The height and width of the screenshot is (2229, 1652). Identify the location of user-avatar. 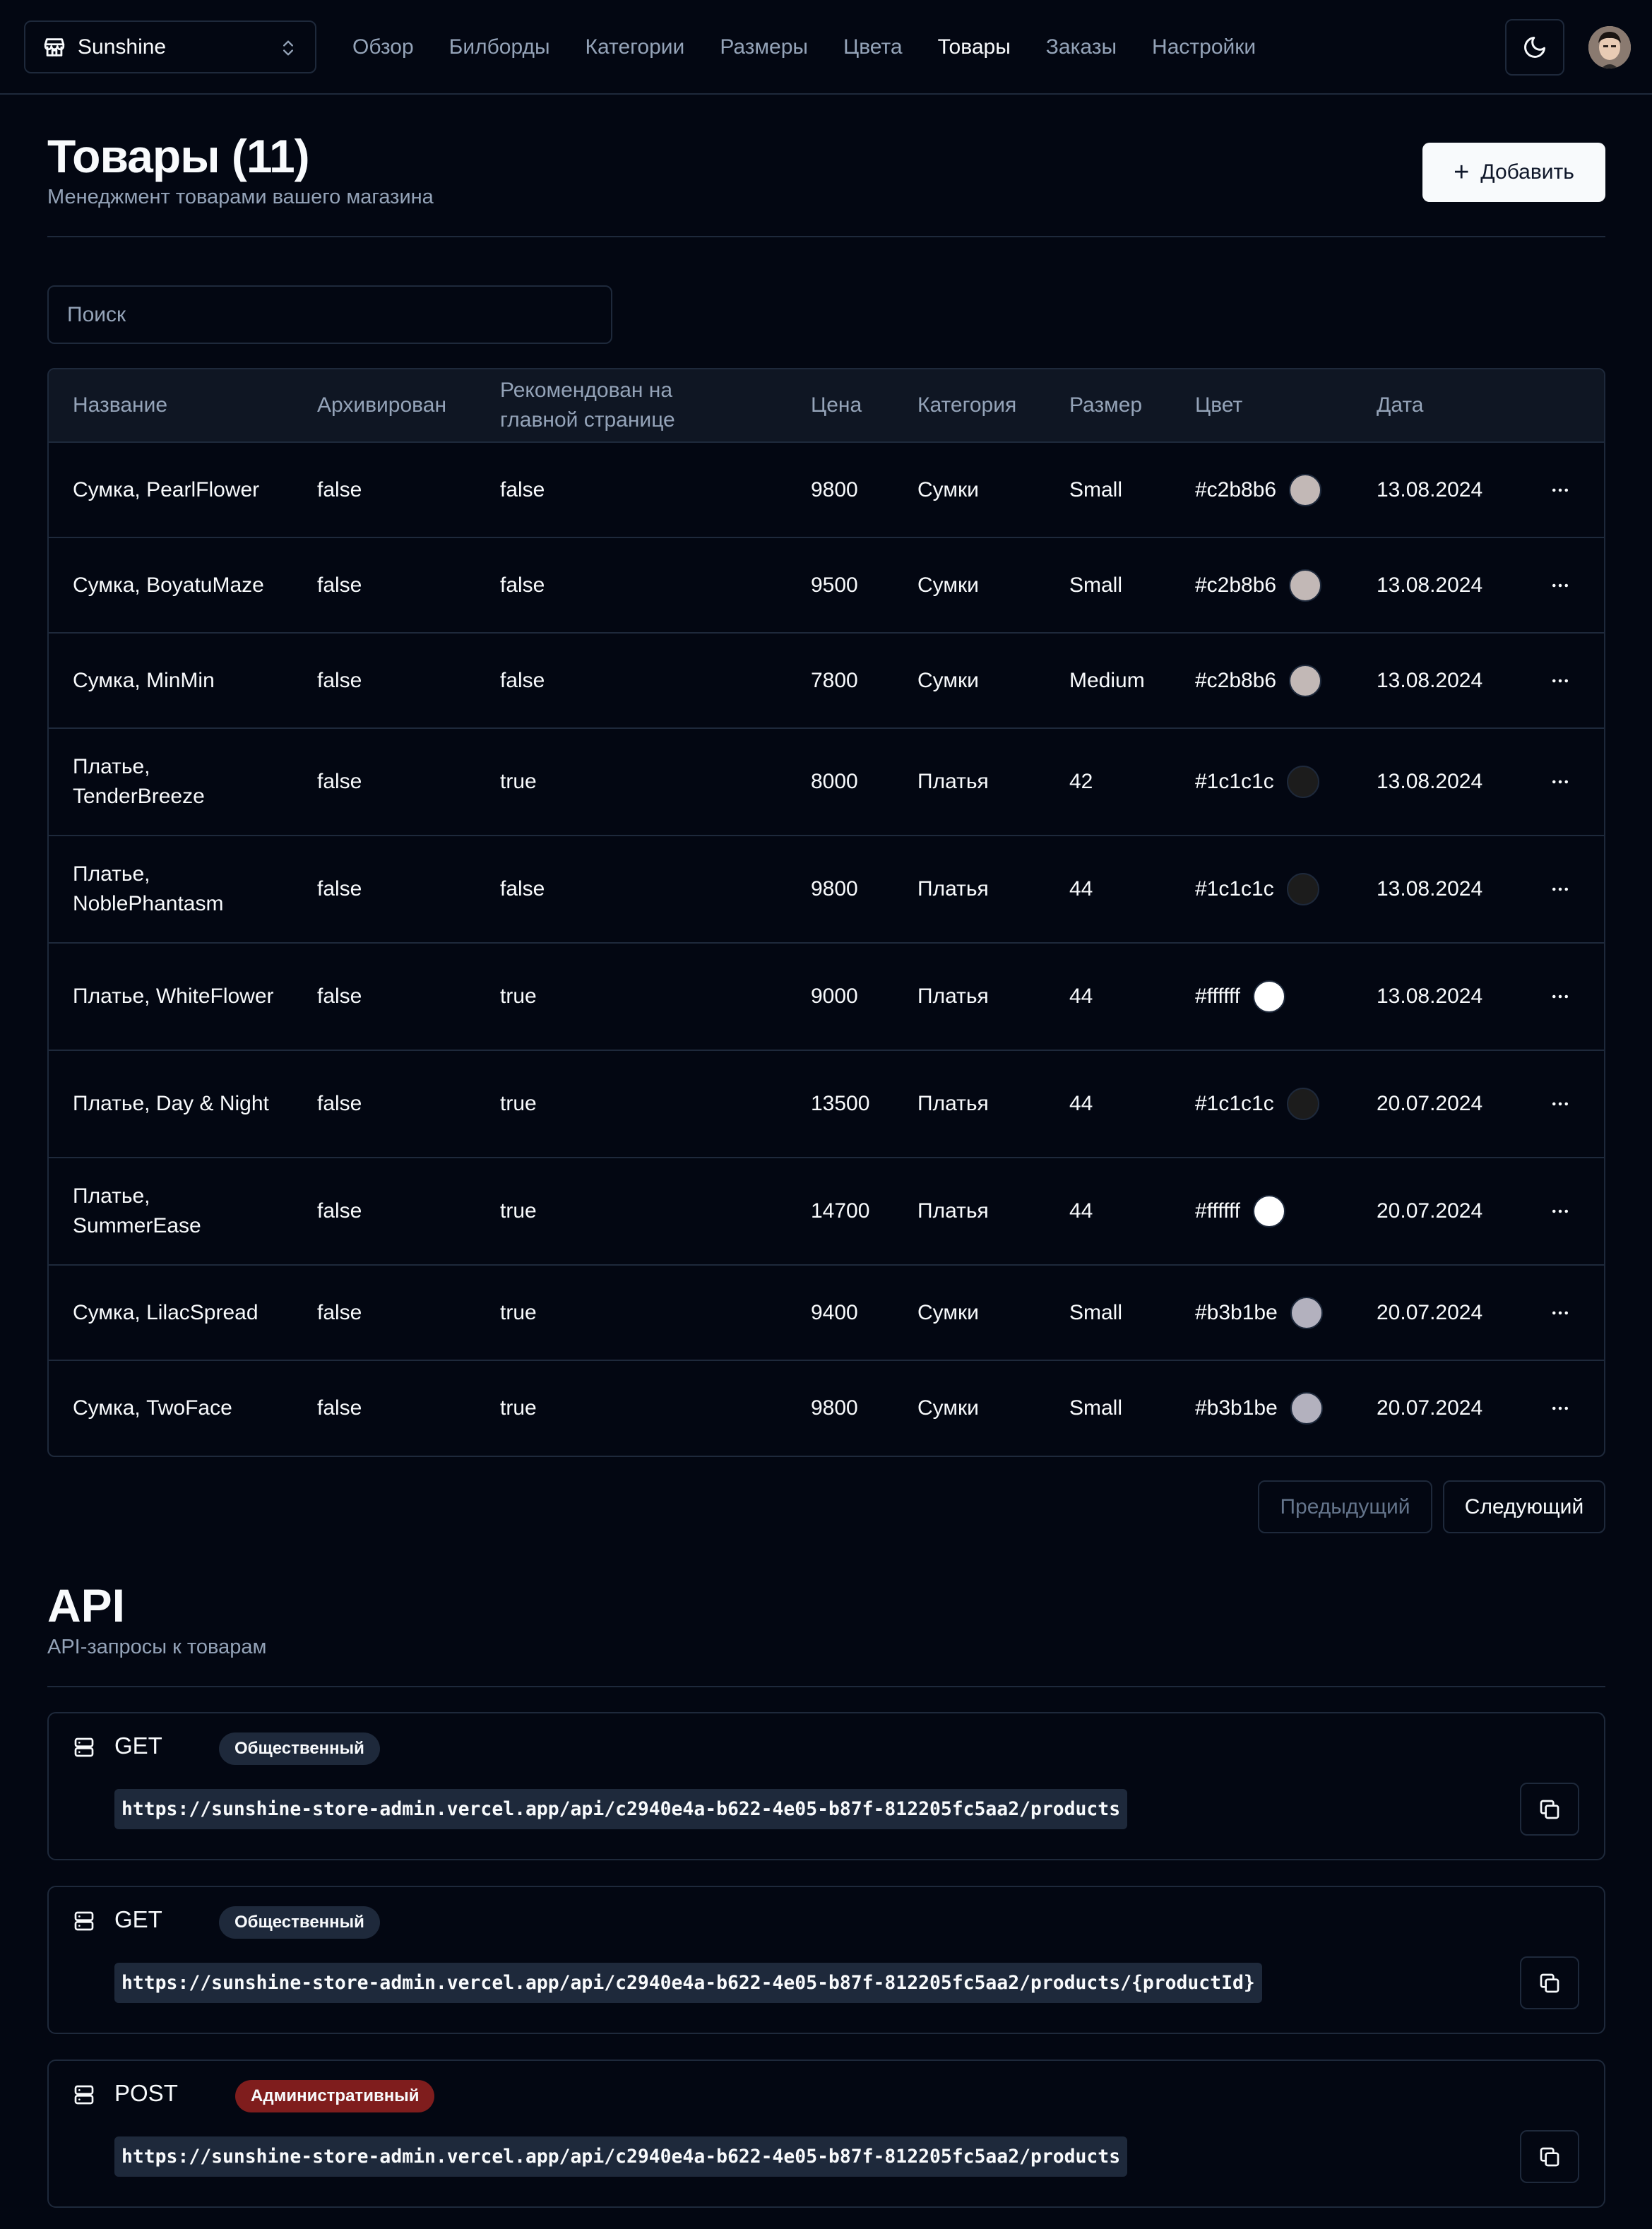
(1609, 47).